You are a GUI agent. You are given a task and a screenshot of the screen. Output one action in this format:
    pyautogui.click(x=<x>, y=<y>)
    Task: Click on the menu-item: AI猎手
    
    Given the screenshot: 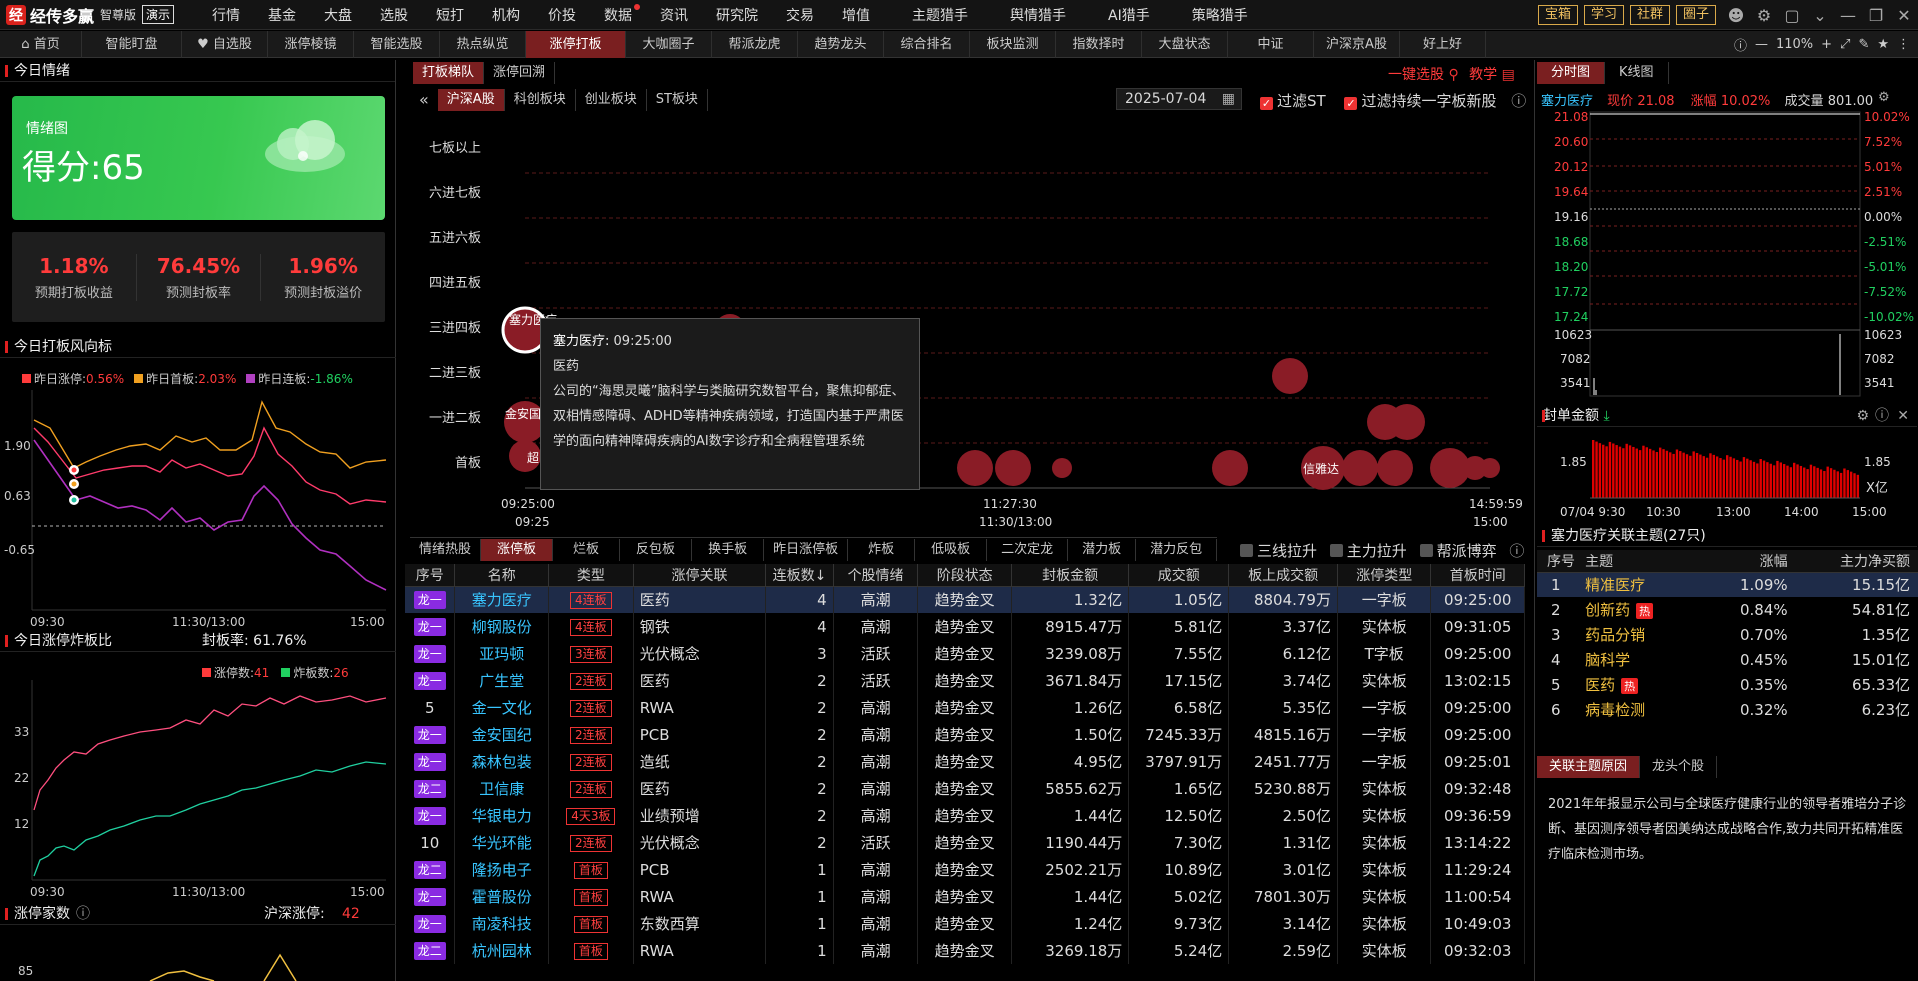 What is the action you would take?
    pyautogui.click(x=1129, y=15)
    